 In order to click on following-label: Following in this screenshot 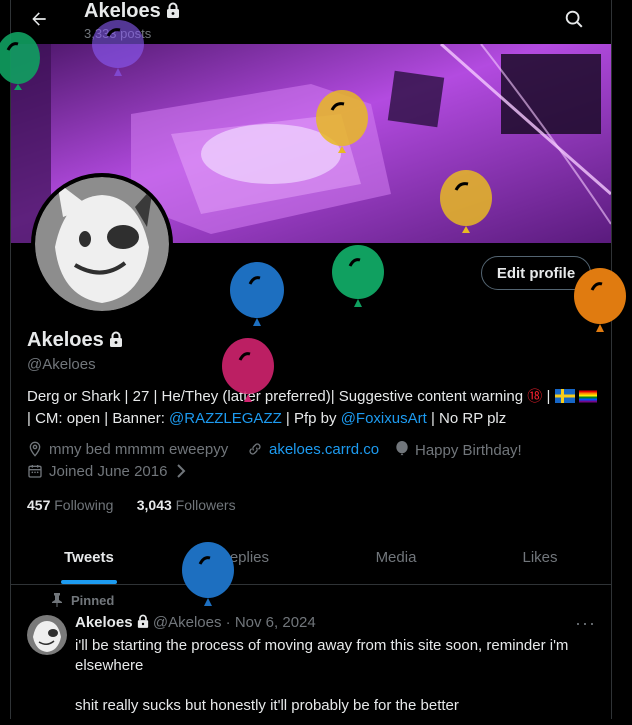, I will do `click(84, 505)`.